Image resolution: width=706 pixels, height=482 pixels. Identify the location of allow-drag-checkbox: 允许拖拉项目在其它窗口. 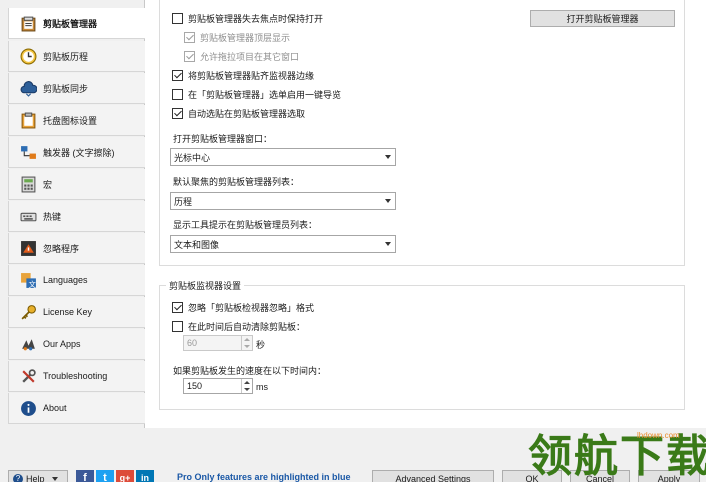
(241, 56).